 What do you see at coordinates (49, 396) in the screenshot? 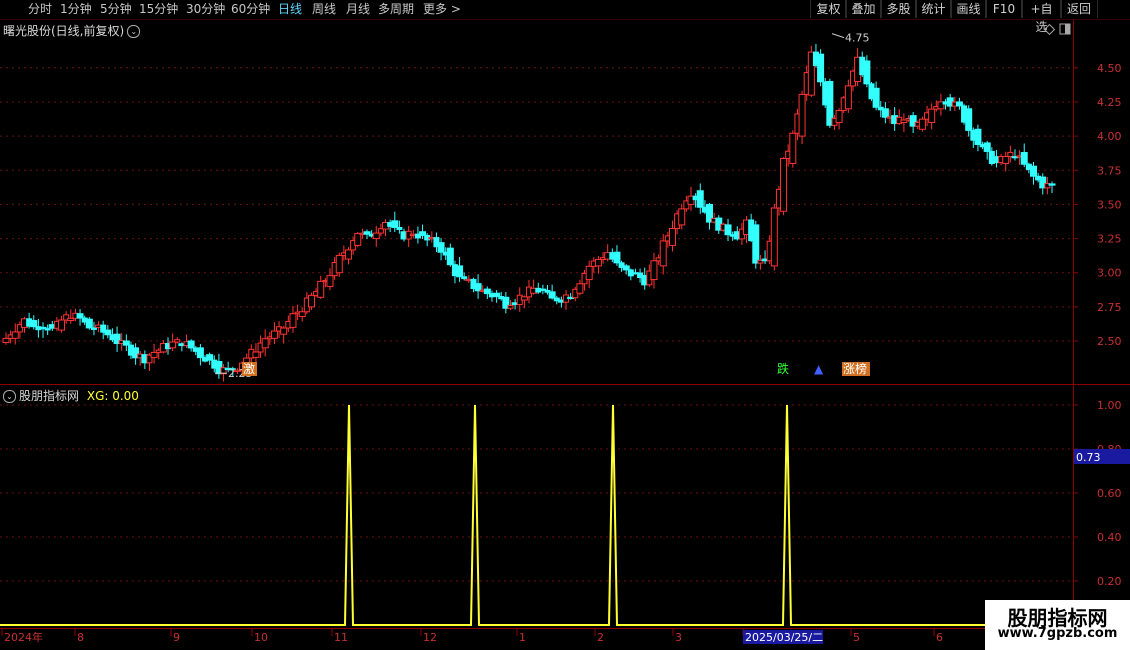
I see `indicator-name: 股朋指标网` at bounding box center [49, 396].